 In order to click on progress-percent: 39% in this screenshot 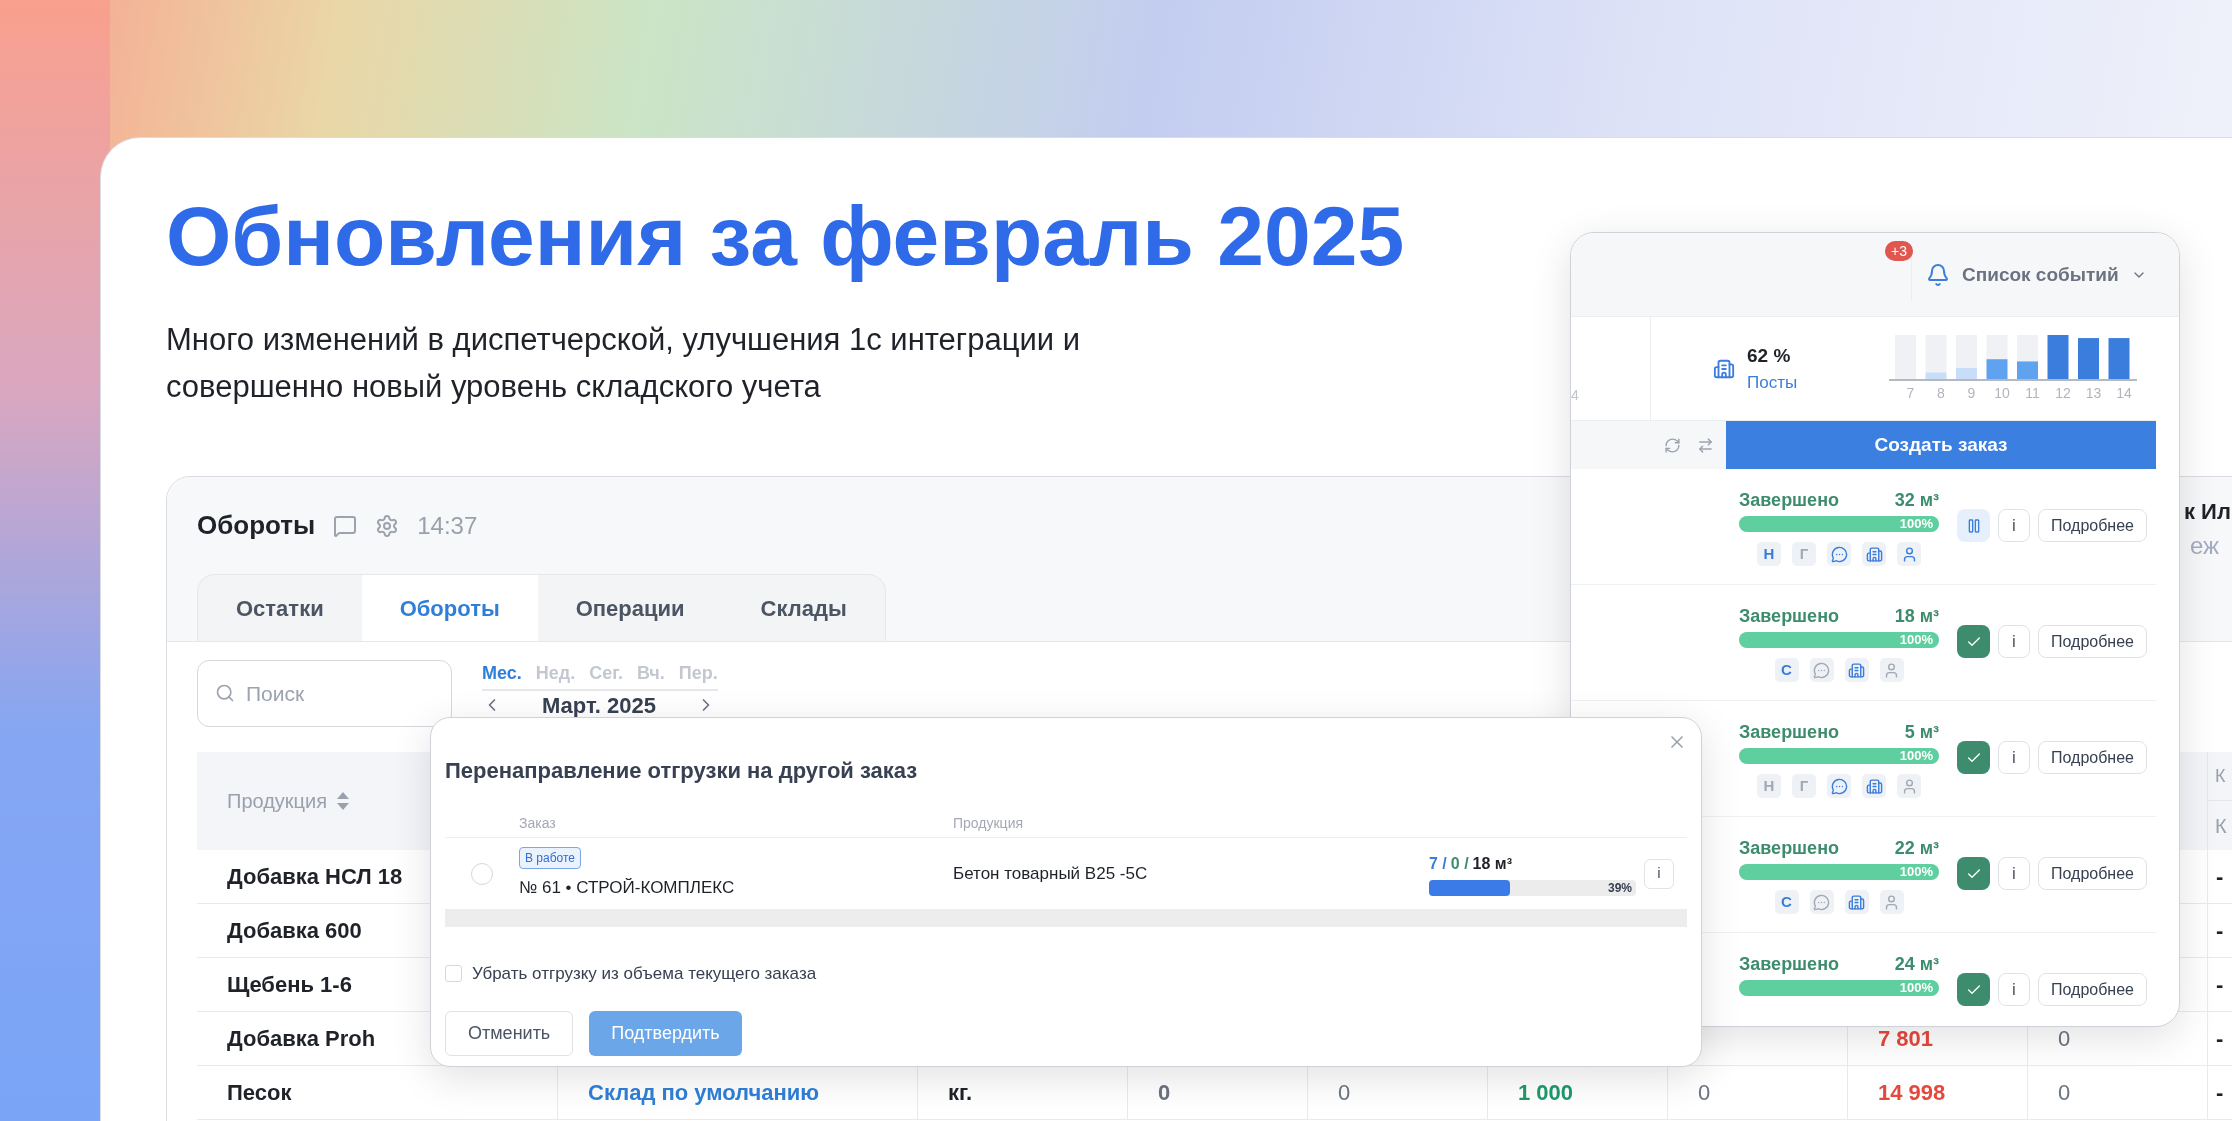, I will do `click(1620, 888)`.